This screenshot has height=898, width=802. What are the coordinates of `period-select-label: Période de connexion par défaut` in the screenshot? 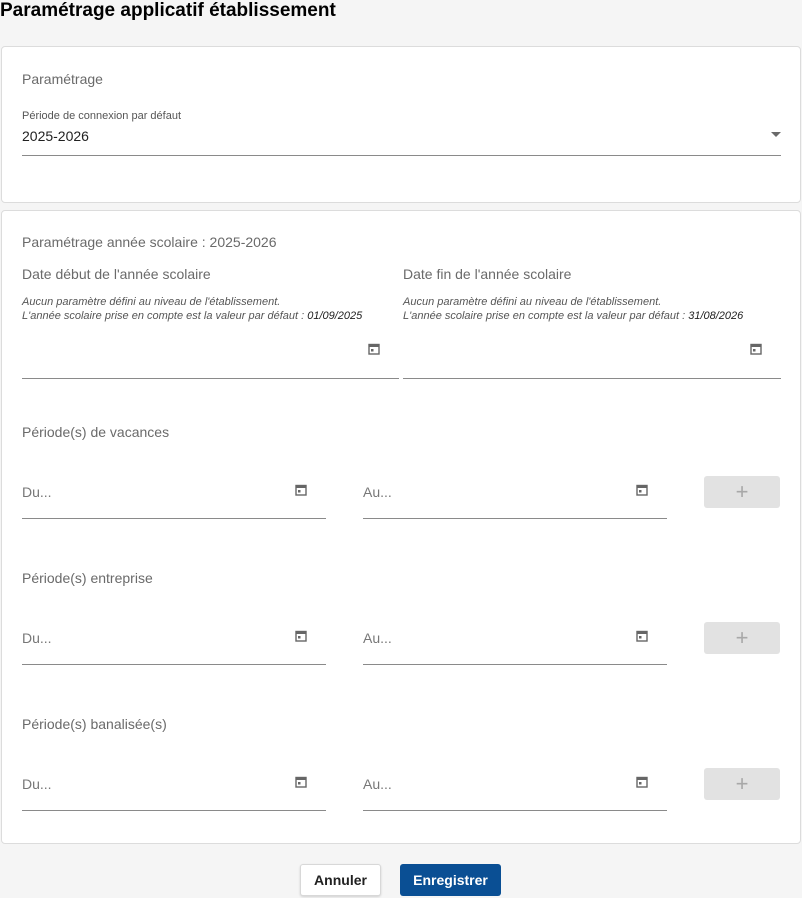 It's located at (102, 116).